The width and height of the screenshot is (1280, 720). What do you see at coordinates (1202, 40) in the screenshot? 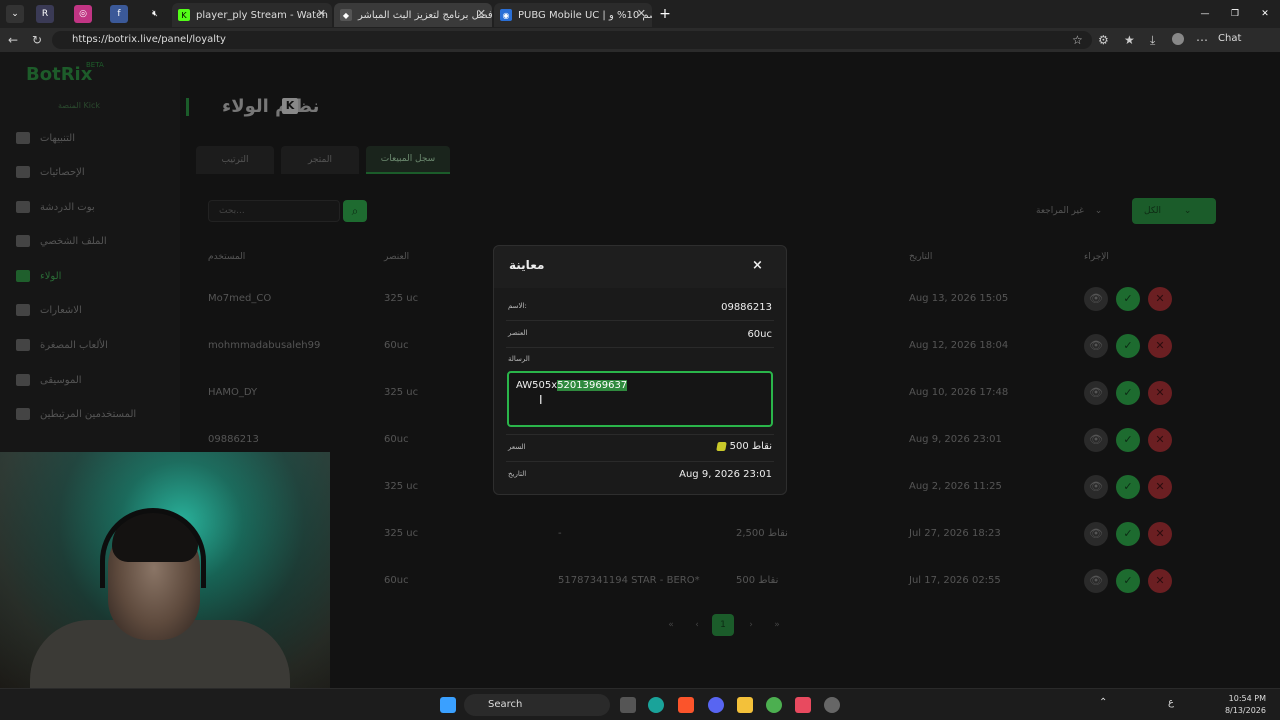
I see `more-menu-icon: ⋯` at bounding box center [1202, 40].